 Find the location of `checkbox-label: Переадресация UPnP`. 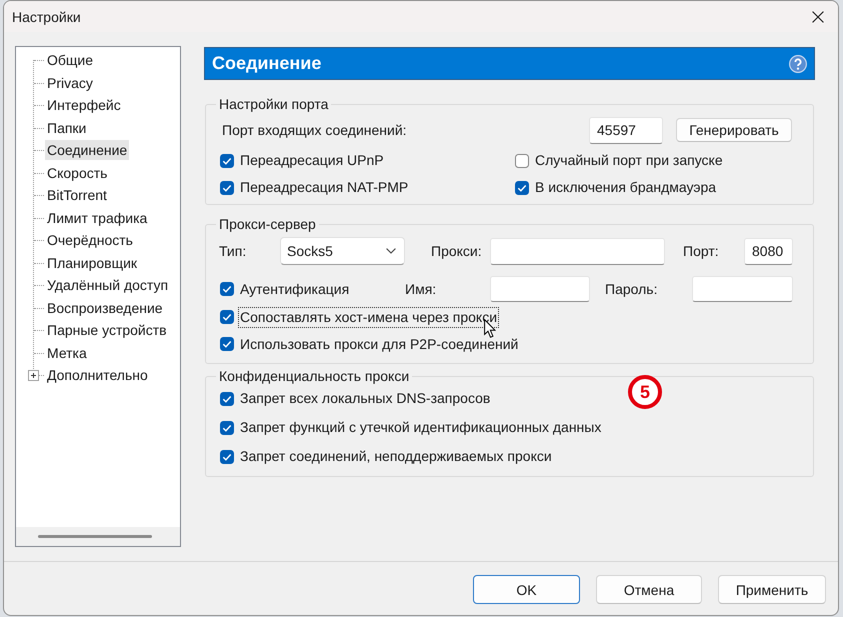

checkbox-label: Переадресация UPnP is located at coordinates (312, 160).